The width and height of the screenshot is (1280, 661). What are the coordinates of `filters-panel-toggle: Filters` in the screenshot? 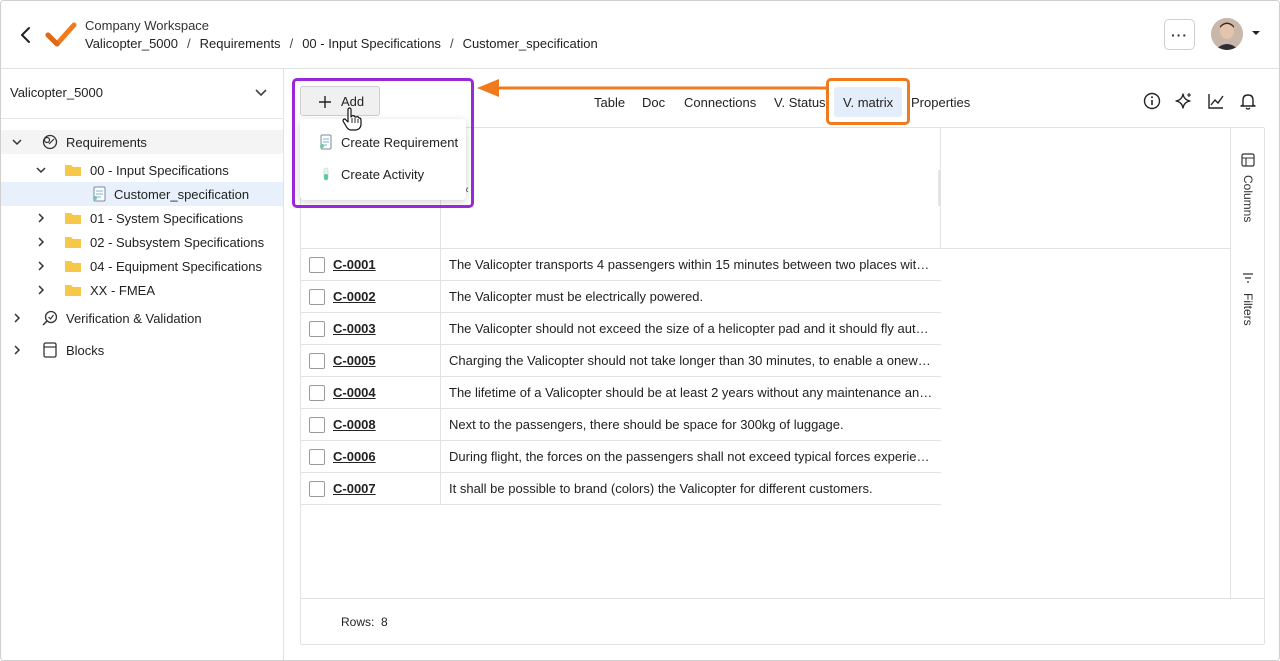 It's located at (1248, 306).